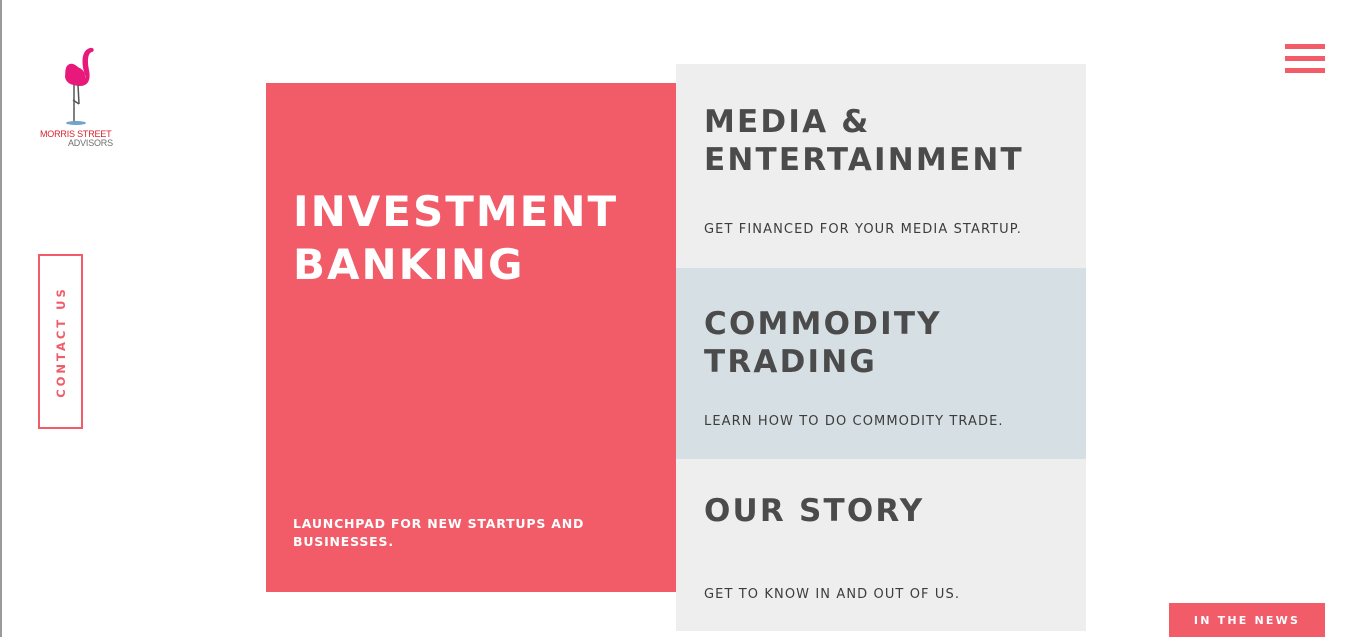 The height and width of the screenshot is (639, 1366). I want to click on media-entertainment-title: MEDIA & ENTERTAINMENT, so click(864, 141).